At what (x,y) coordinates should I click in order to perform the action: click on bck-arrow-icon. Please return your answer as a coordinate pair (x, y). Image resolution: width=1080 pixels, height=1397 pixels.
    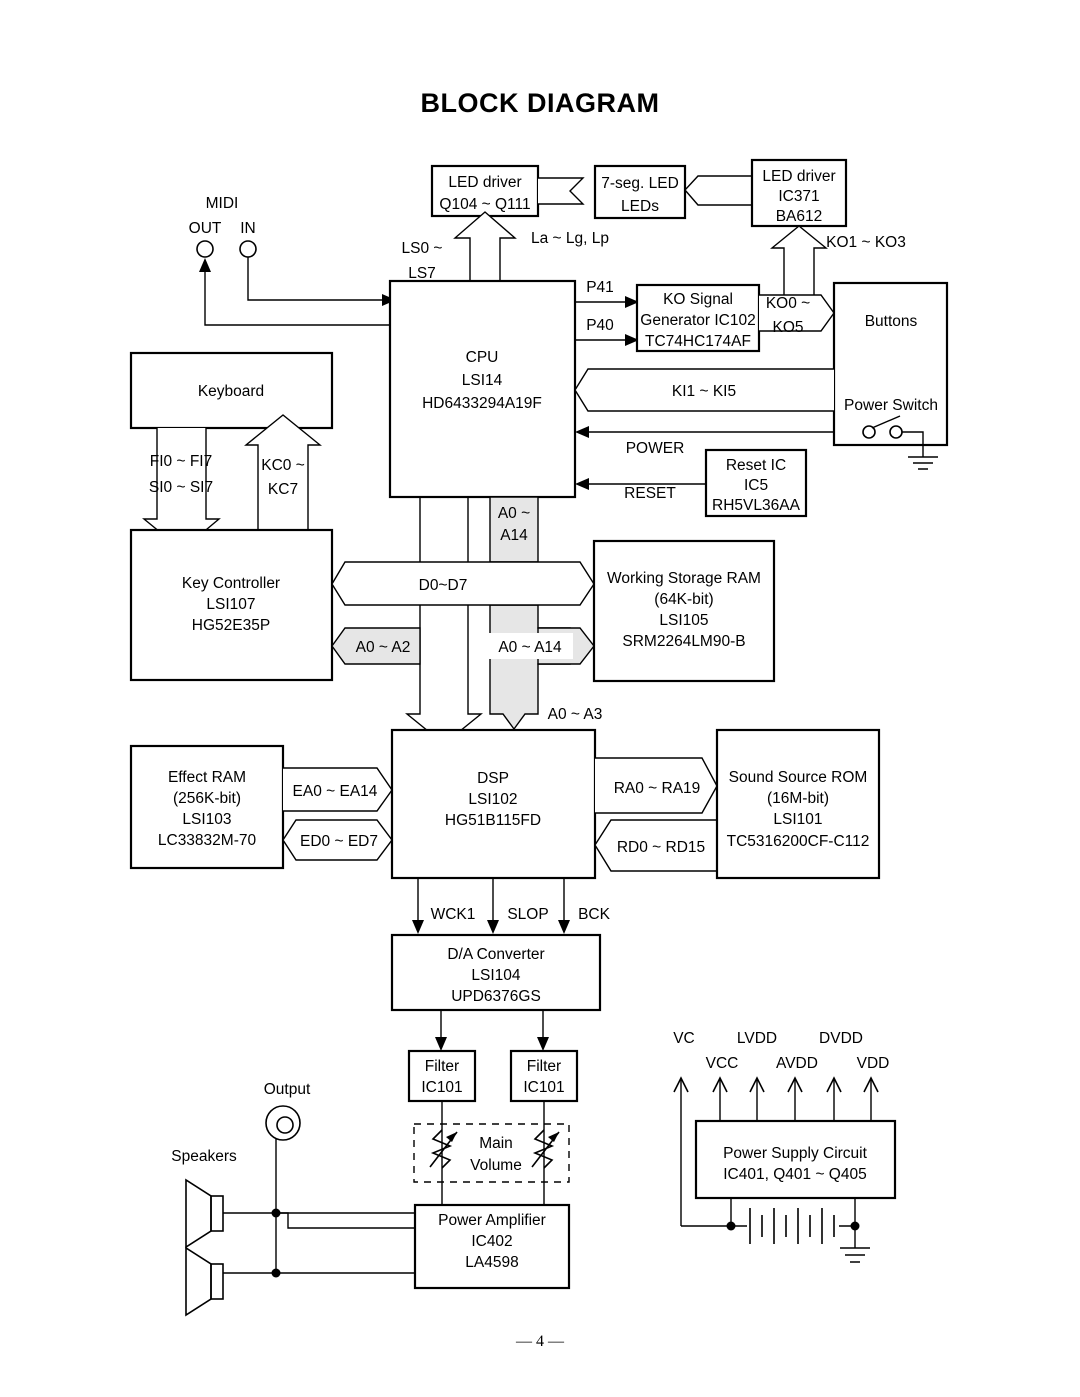
    Looking at the image, I should click on (564, 927).